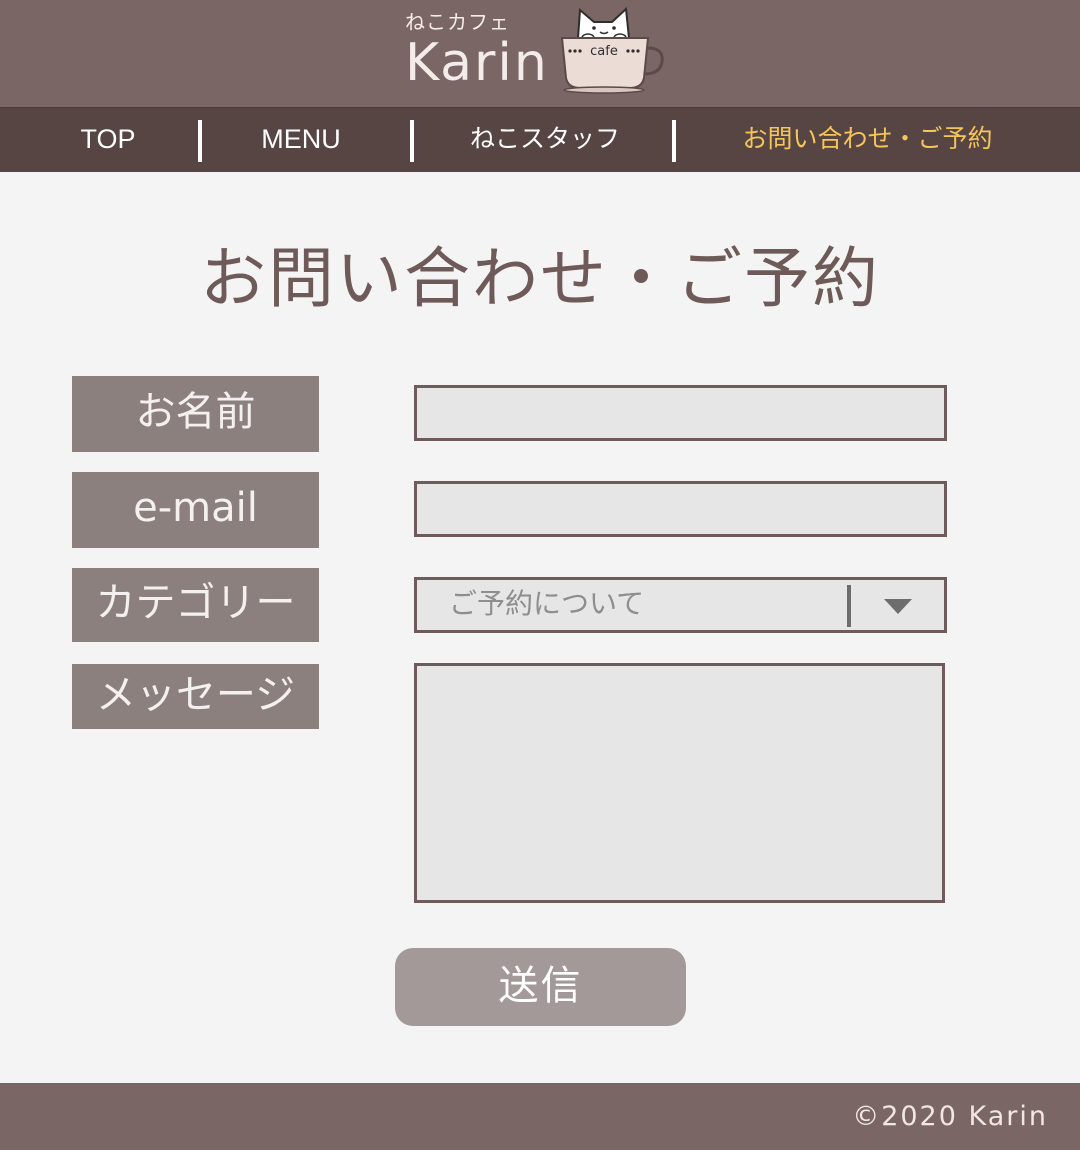 The width and height of the screenshot is (1080, 1150). I want to click on page-title: お問い合わせ・ご予約, so click(540, 278).